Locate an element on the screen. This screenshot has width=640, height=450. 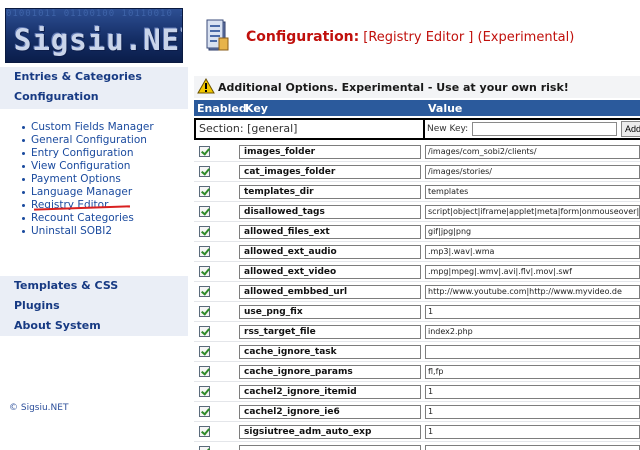
submenu-label: Custom Fields Manager is located at coordinates (92, 127).